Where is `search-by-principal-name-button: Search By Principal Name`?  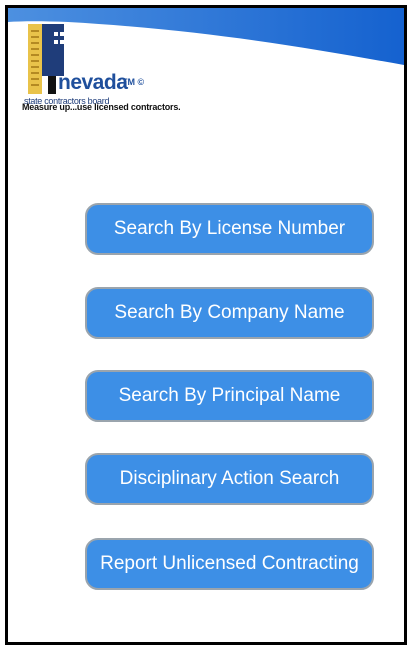
search-by-principal-name-button: Search By Principal Name is located at coordinates (229, 396).